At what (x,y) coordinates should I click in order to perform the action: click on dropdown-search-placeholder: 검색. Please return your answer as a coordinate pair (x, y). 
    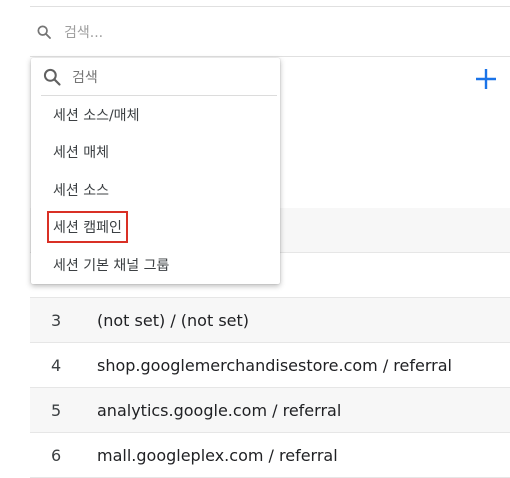
    Looking at the image, I should click on (85, 77).